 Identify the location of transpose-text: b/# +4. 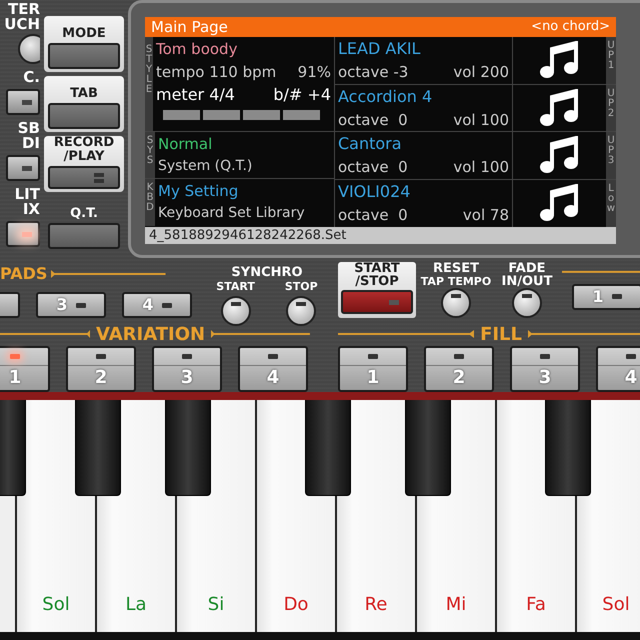
(302, 95).